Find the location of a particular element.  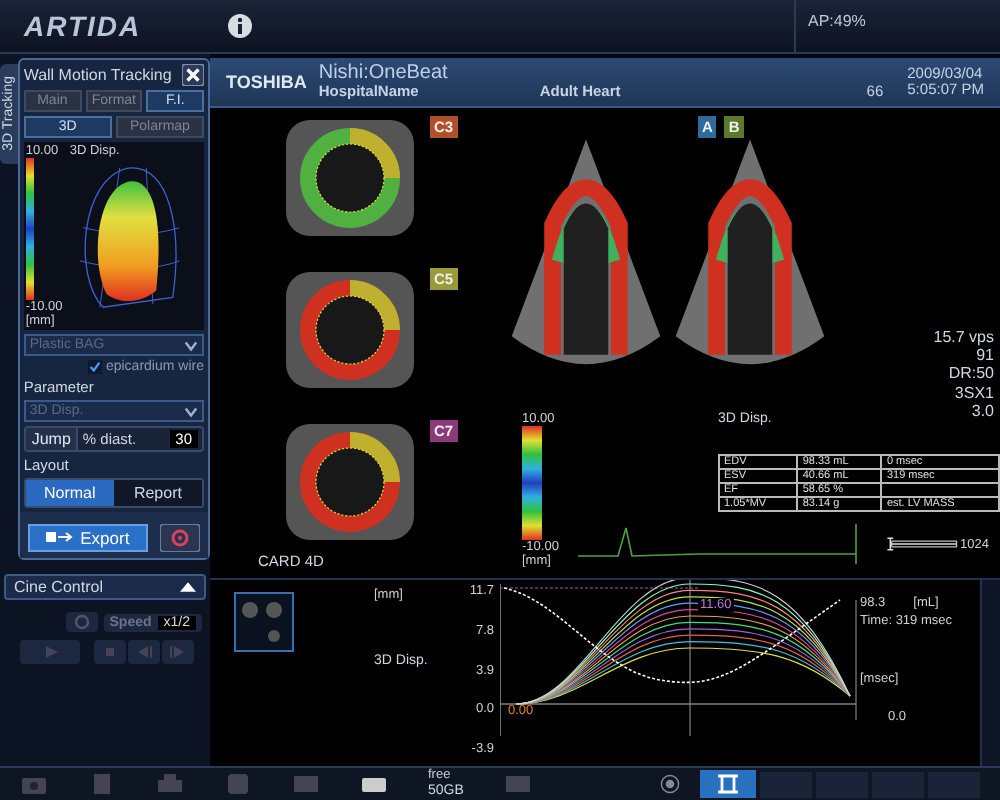

triangle-up-icon is located at coordinates (188, 587).